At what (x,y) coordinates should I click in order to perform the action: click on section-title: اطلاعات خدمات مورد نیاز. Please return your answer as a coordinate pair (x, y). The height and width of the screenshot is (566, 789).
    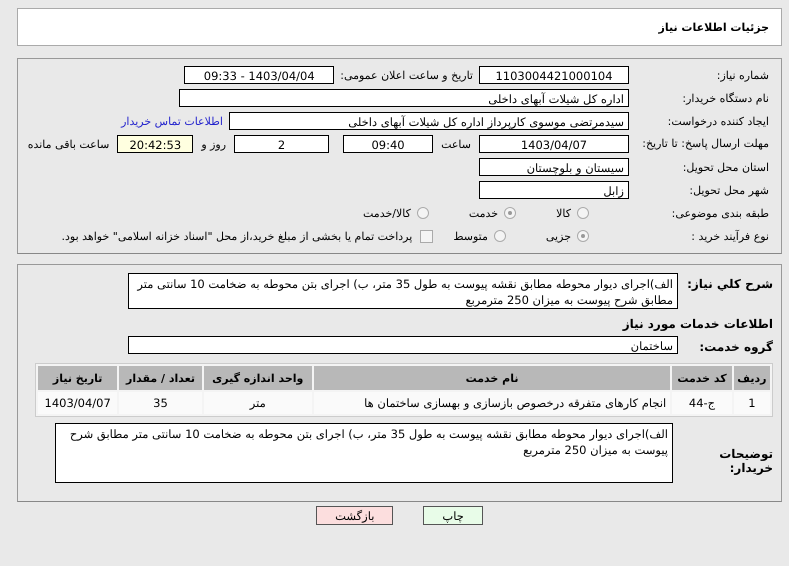
    Looking at the image, I should click on (697, 323).